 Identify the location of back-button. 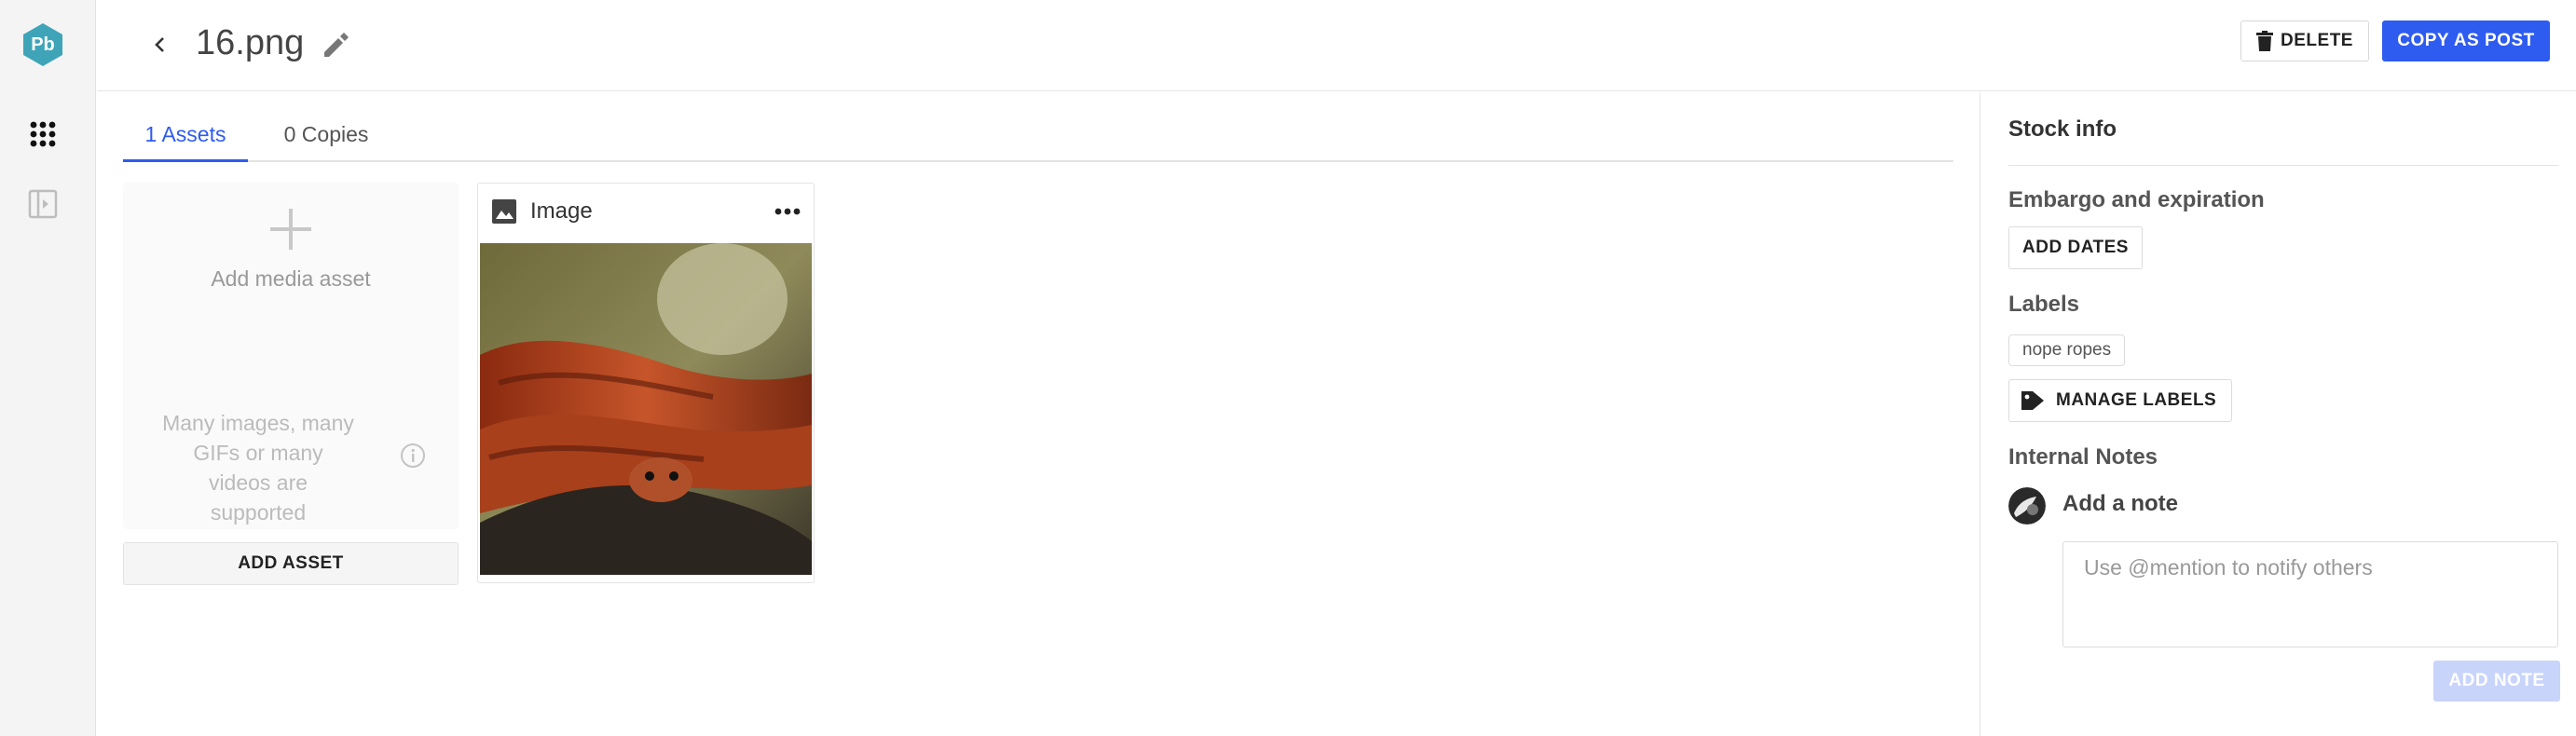
(160, 44).